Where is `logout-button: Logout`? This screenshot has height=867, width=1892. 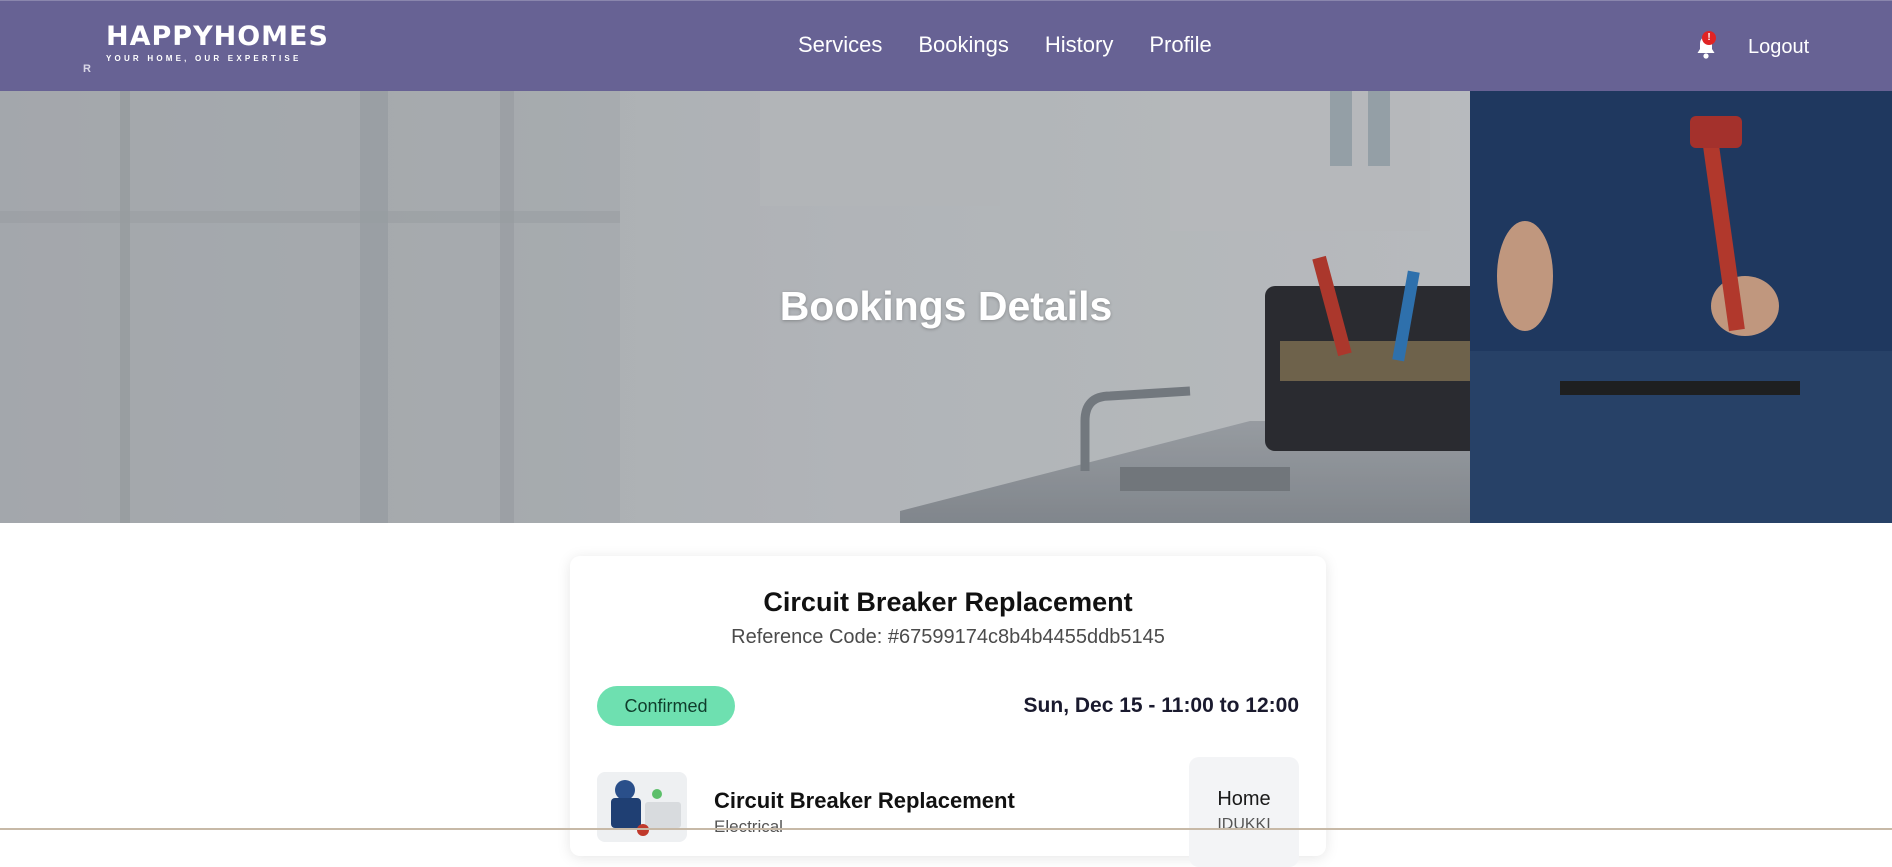 logout-button: Logout is located at coordinates (1778, 47).